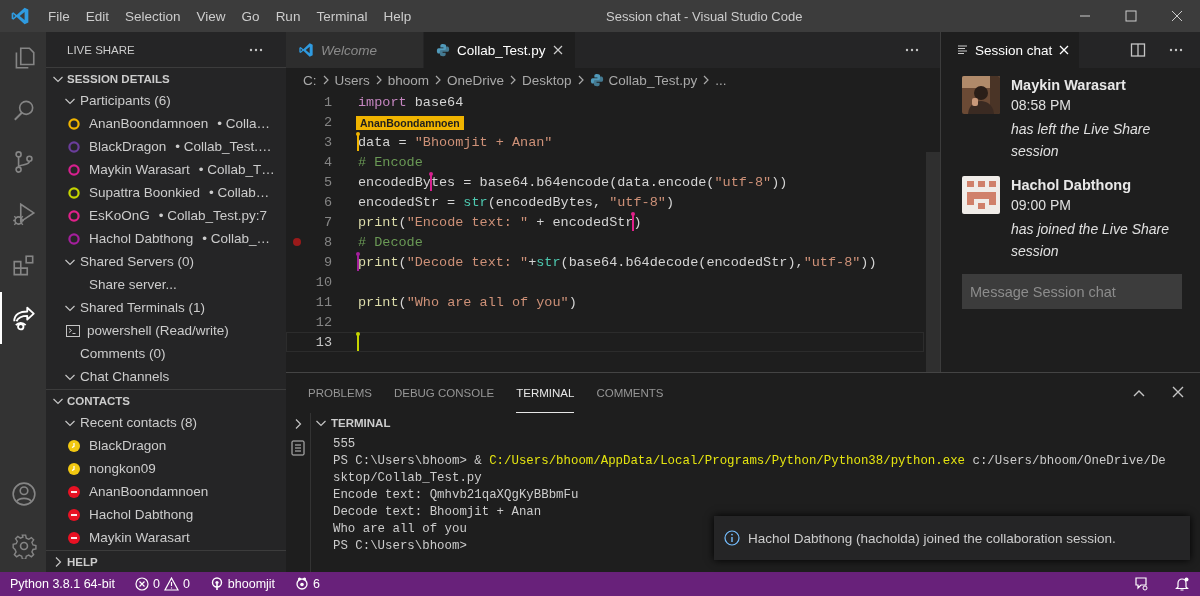  I want to click on settings-icon, so click(24, 546).